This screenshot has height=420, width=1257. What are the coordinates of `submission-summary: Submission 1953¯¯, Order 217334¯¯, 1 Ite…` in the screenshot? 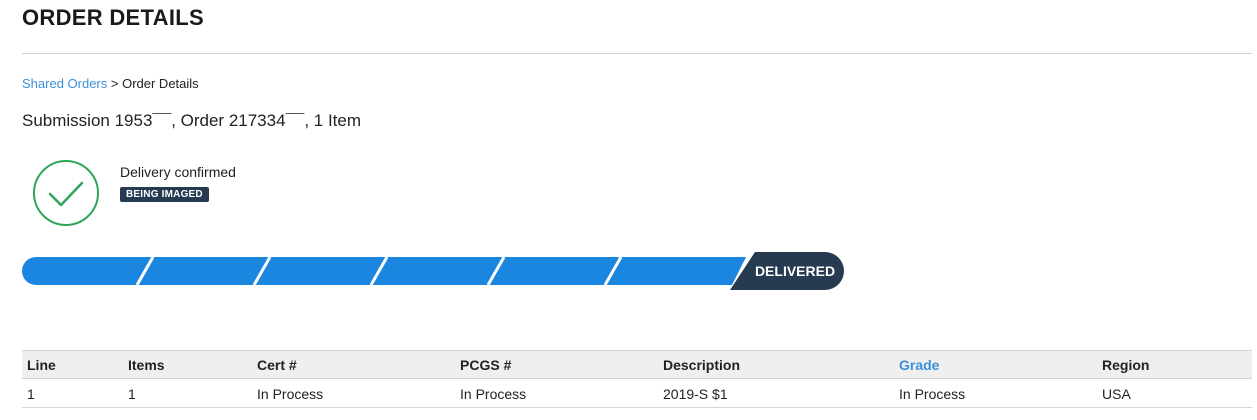 It's located at (192, 120).